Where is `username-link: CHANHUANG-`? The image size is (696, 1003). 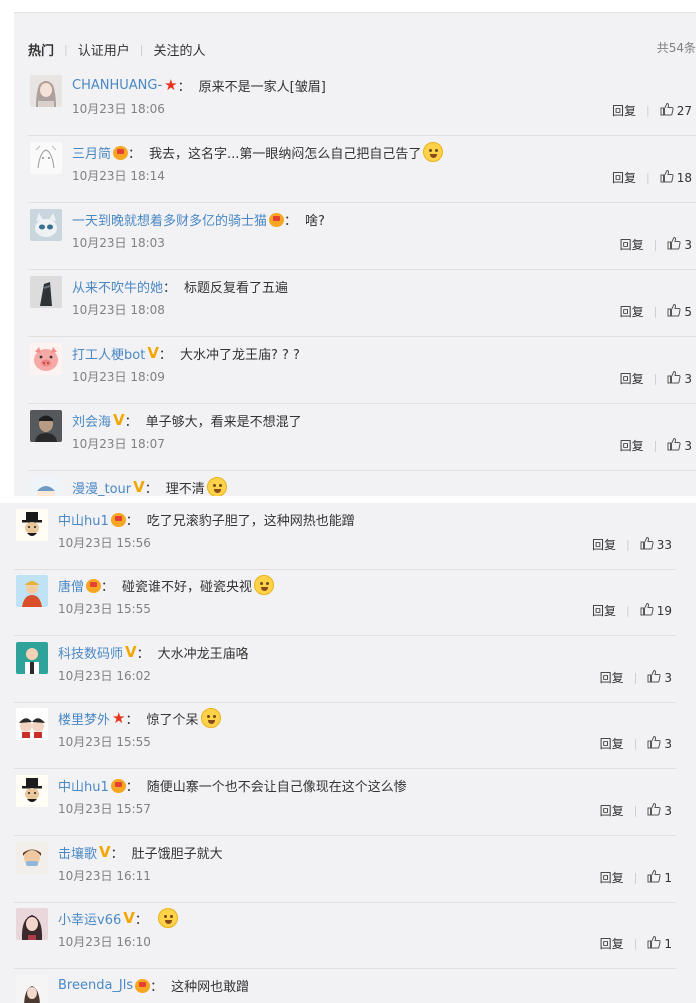 username-link: CHANHUANG- is located at coordinates (117, 85).